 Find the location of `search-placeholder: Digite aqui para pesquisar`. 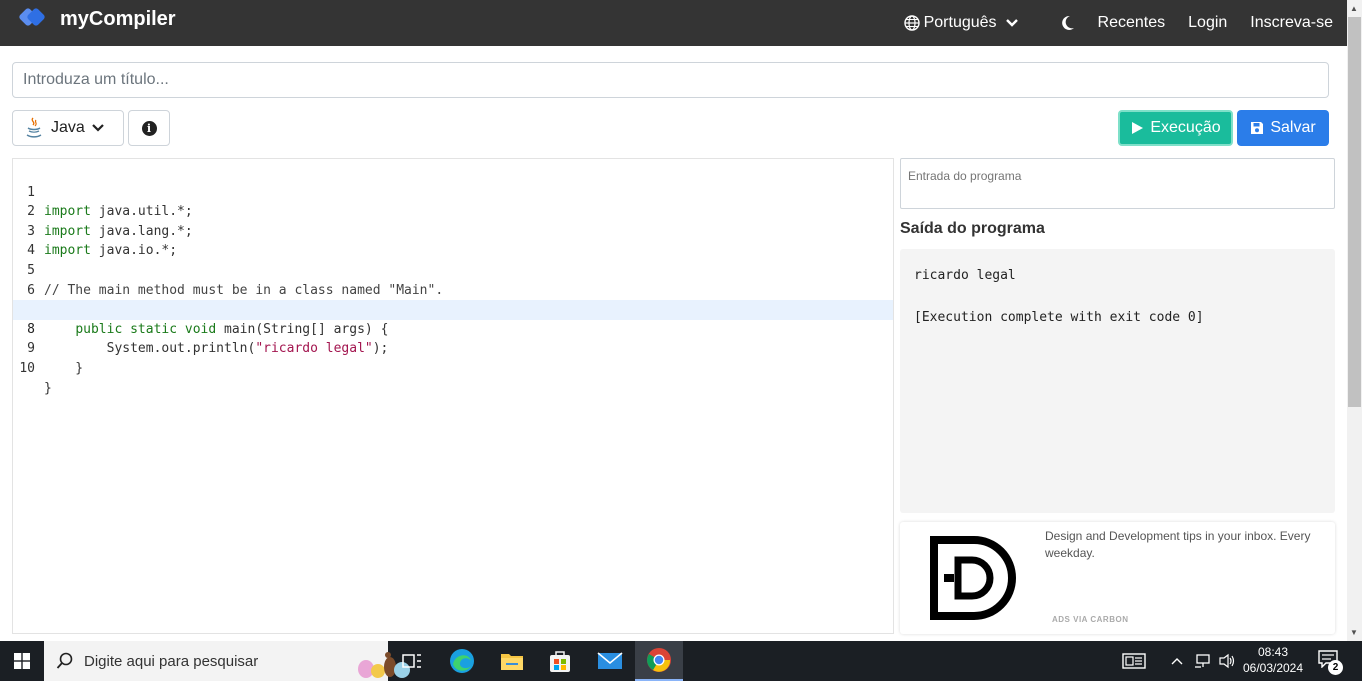

search-placeholder: Digite aqui para pesquisar is located at coordinates (171, 661).